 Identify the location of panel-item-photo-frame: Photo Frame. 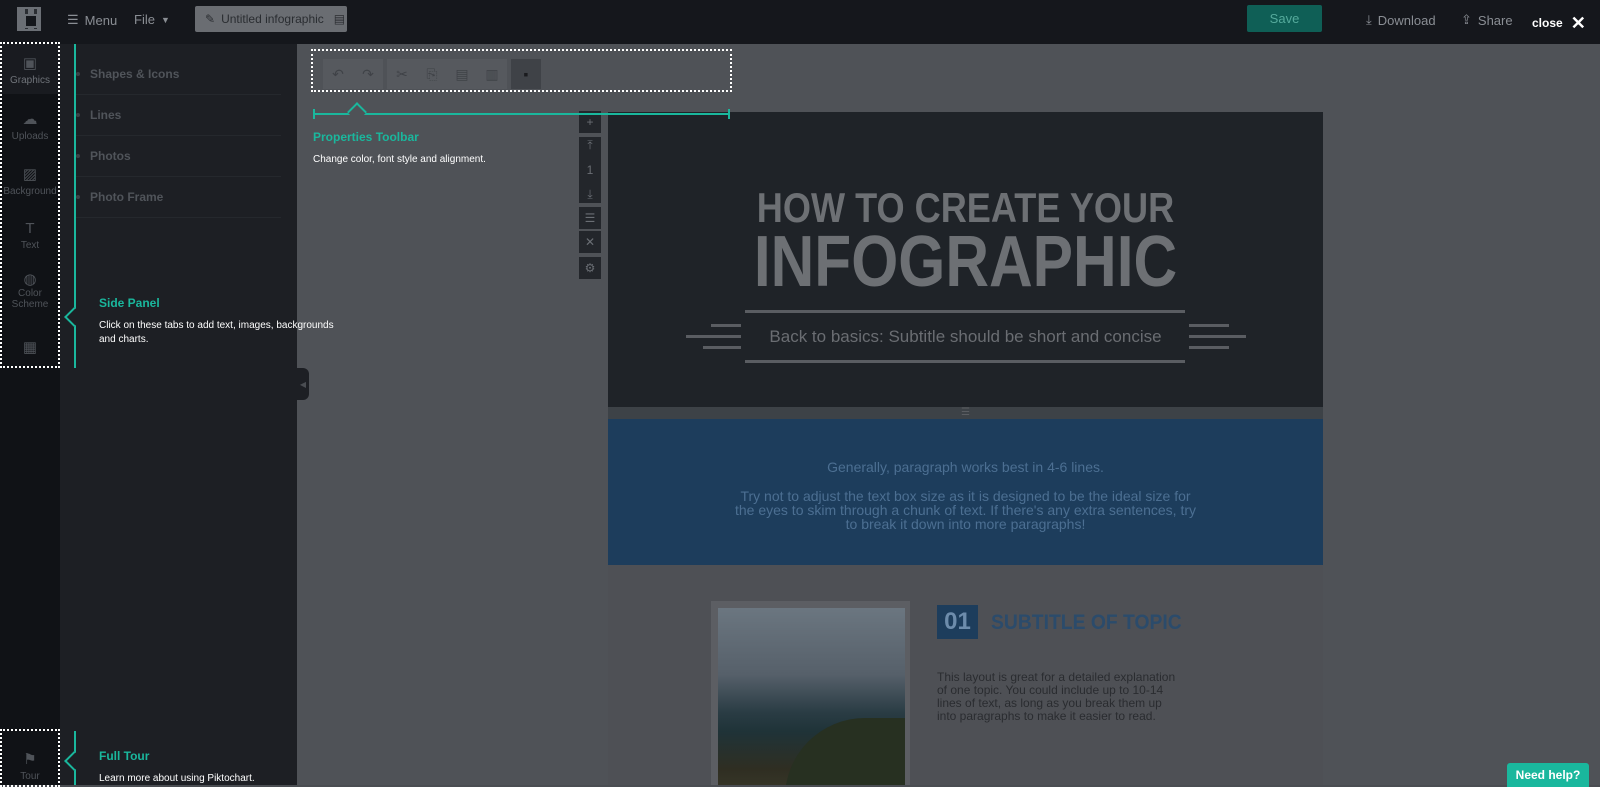
(178, 197).